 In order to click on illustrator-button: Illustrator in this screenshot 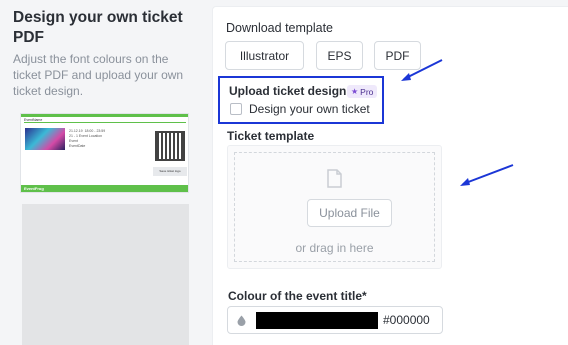, I will do `click(264, 55)`.